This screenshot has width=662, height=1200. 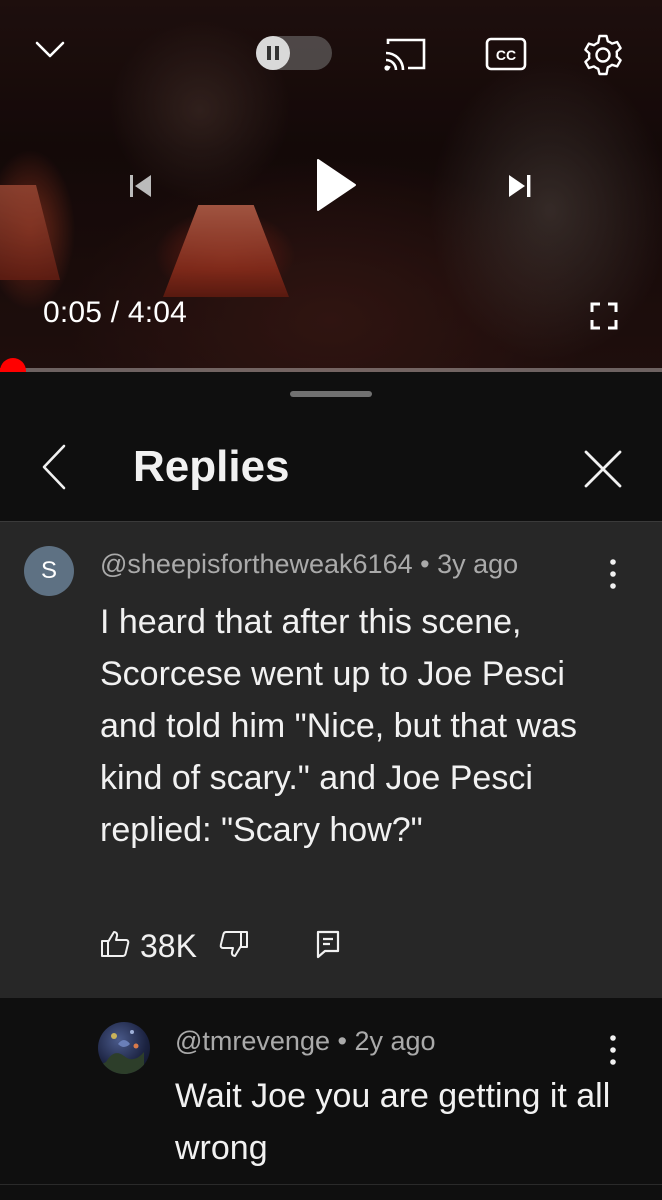 What do you see at coordinates (124, 1048) in the screenshot?
I see `avatar` at bounding box center [124, 1048].